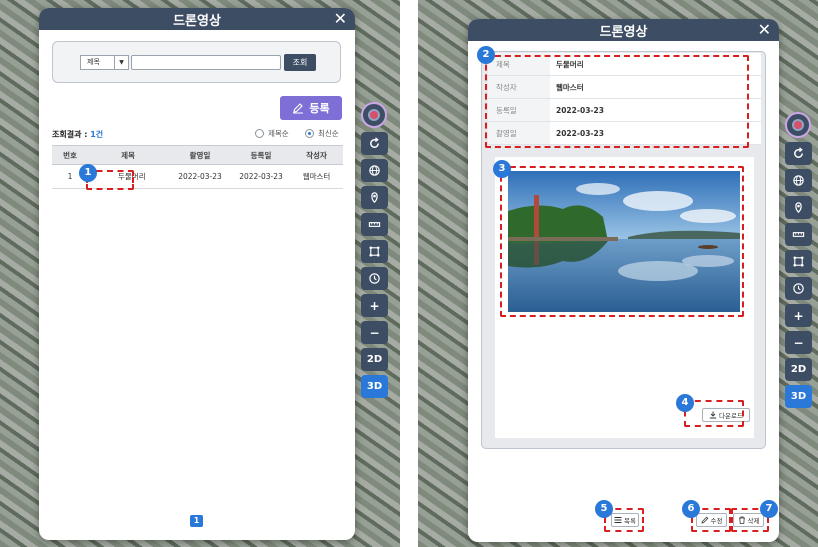 The width and height of the screenshot is (818, 547). I want to click on sort-option-title: 제목순, so click(272, 133).